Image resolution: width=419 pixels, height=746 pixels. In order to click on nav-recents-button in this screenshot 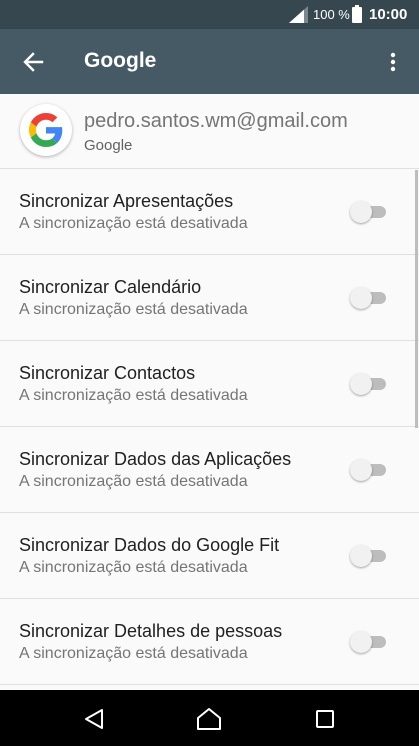, I will do `click(325, 719)`.